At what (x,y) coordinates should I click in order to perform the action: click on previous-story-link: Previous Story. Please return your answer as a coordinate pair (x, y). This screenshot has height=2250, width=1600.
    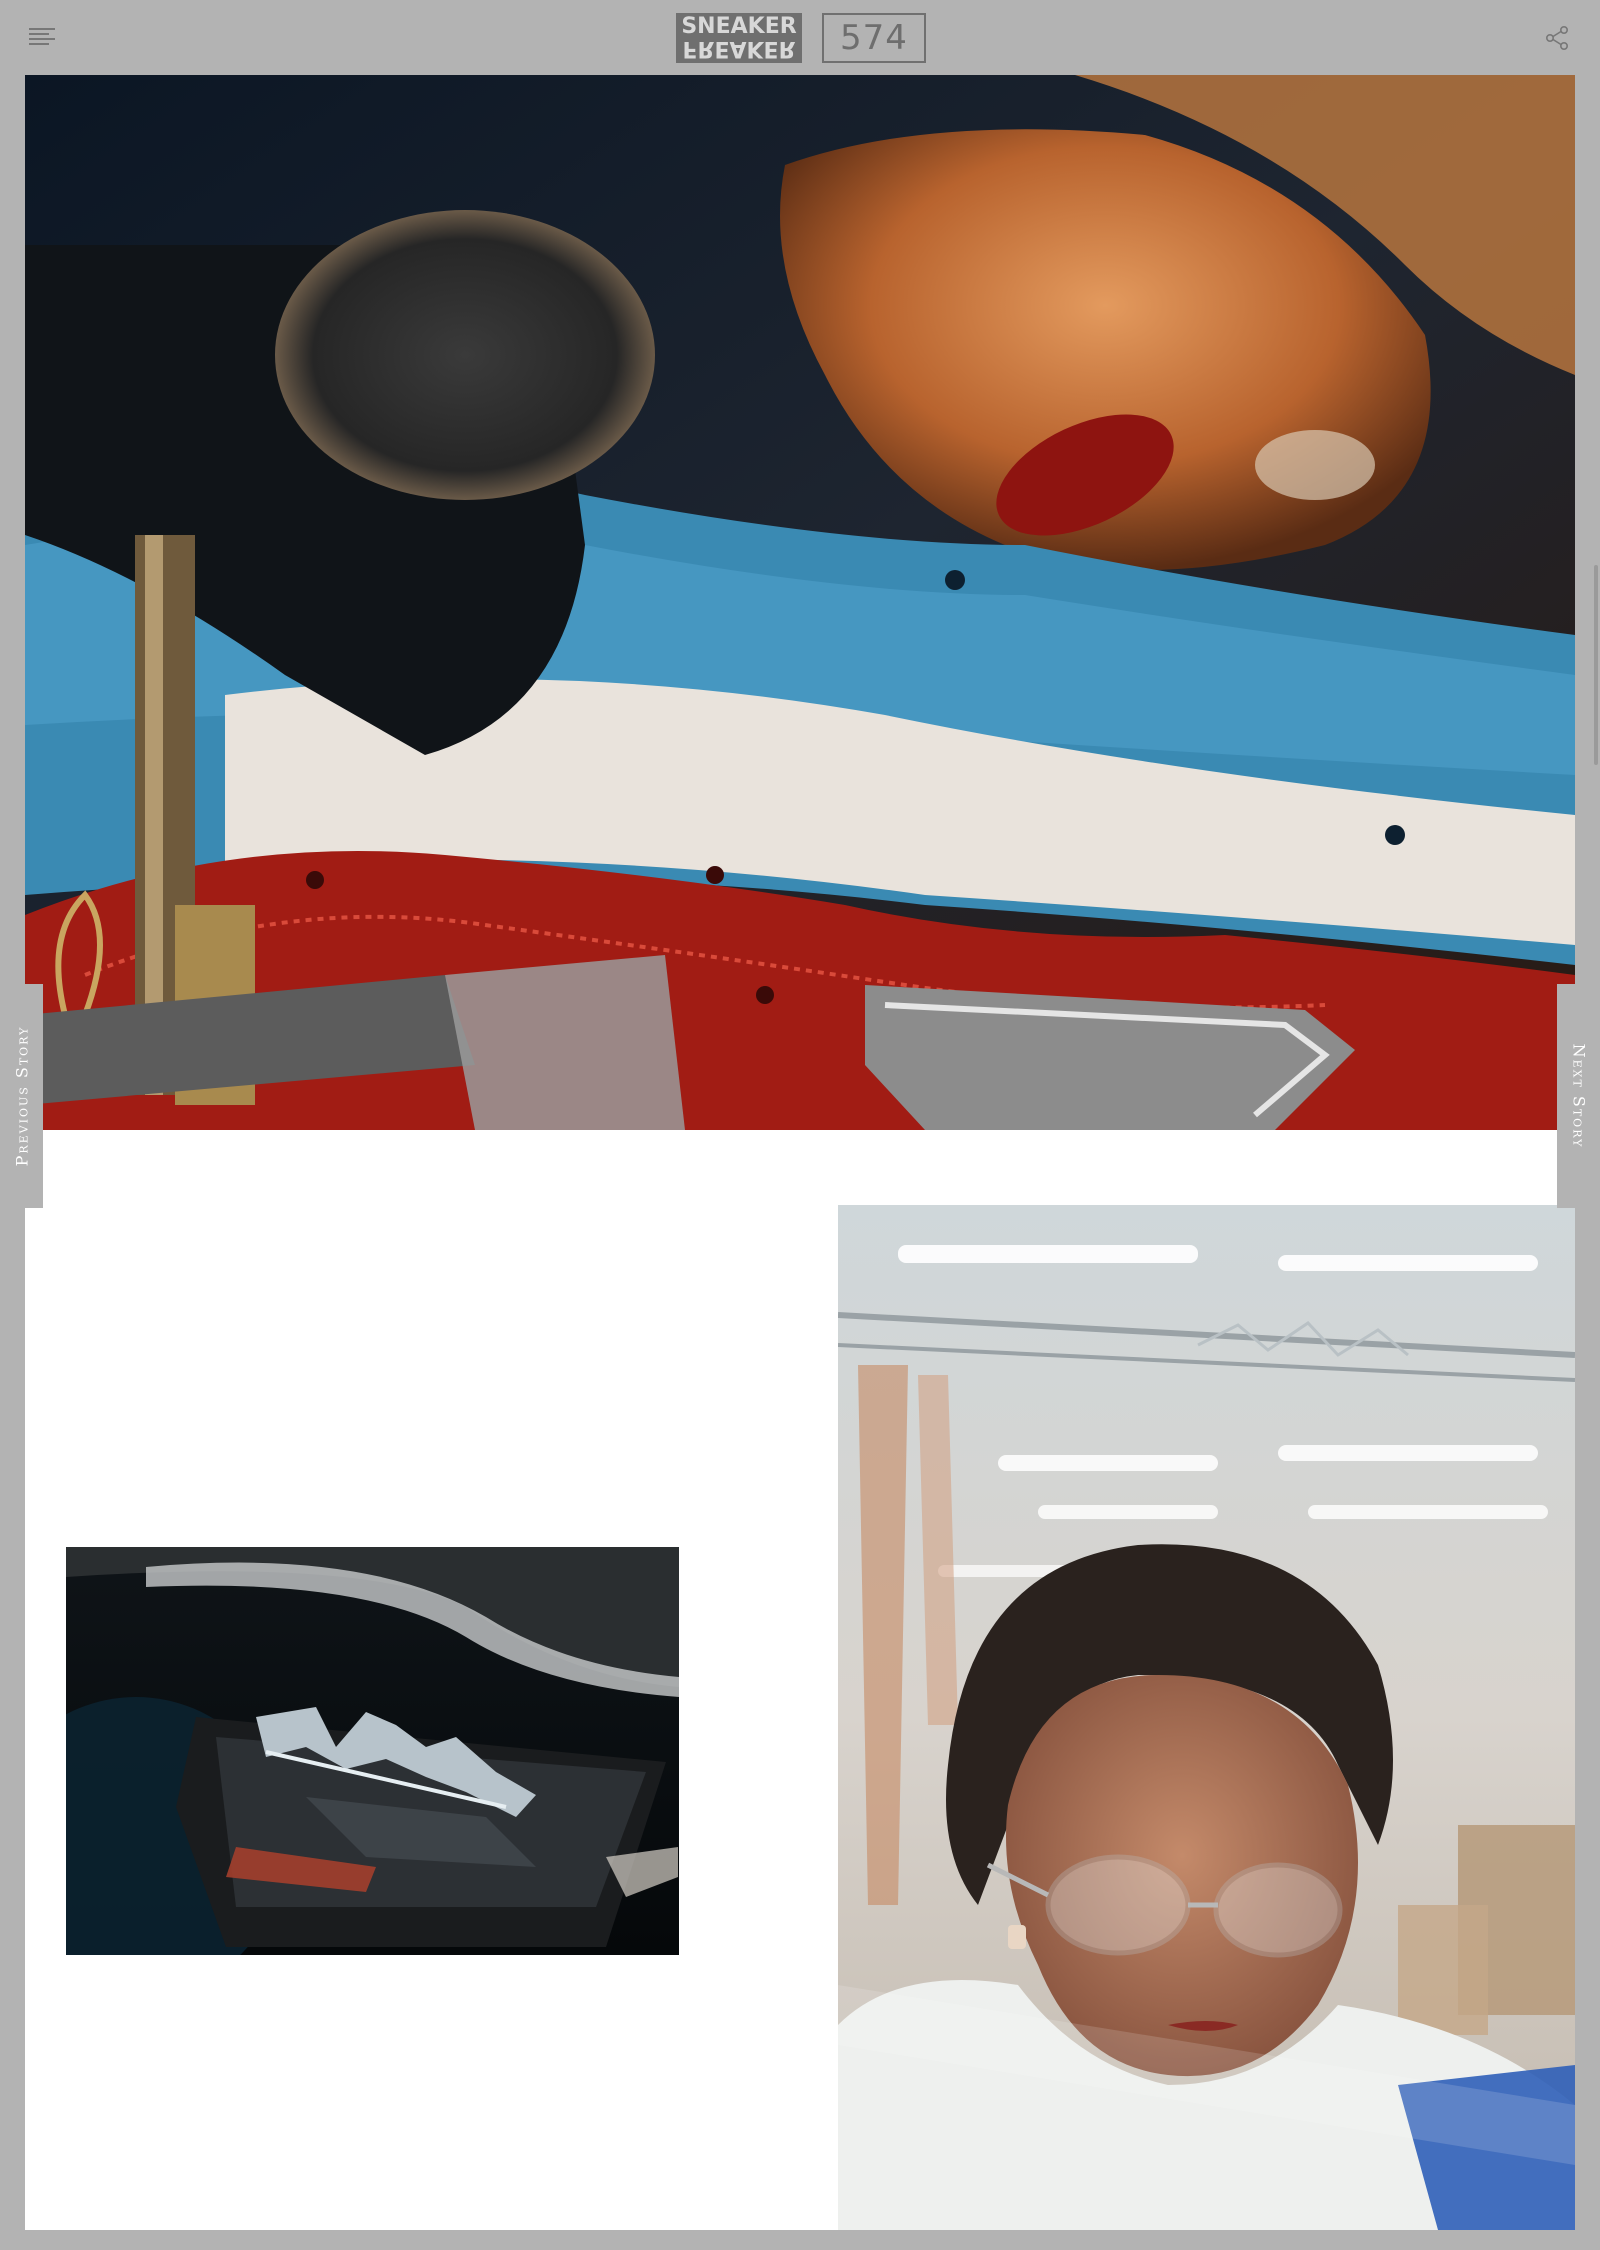
    Looking at the image, I should click on (21, 1096).